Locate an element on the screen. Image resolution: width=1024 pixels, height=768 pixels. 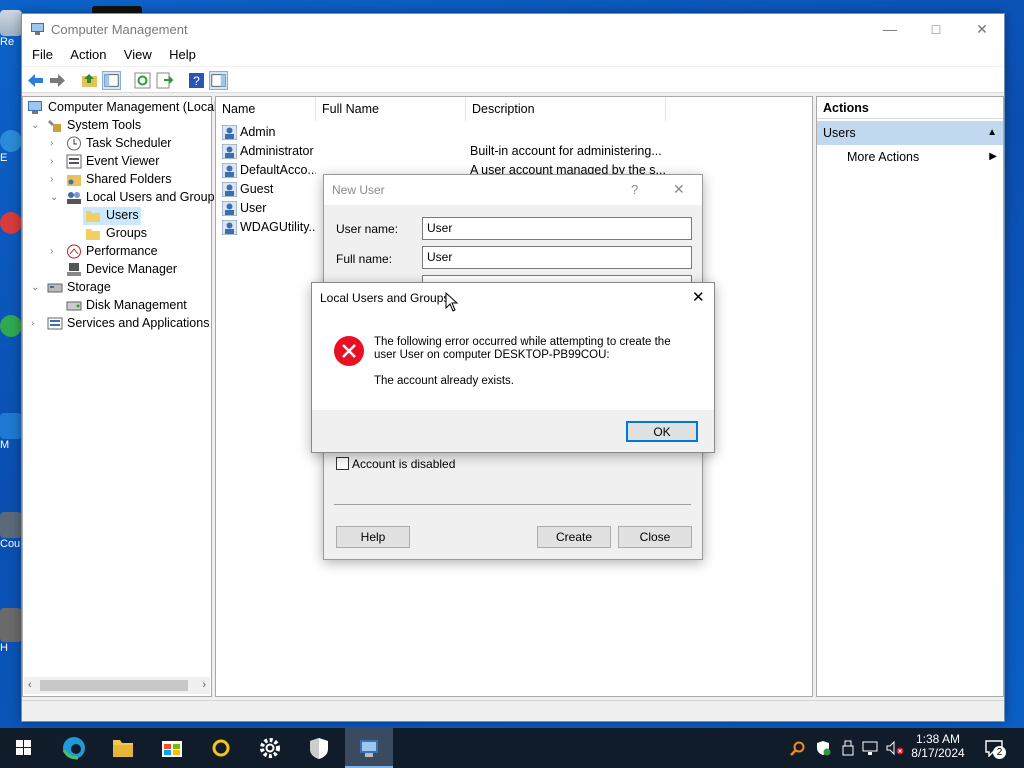
speaker-muted-icon is located at coordinates (895, 748).